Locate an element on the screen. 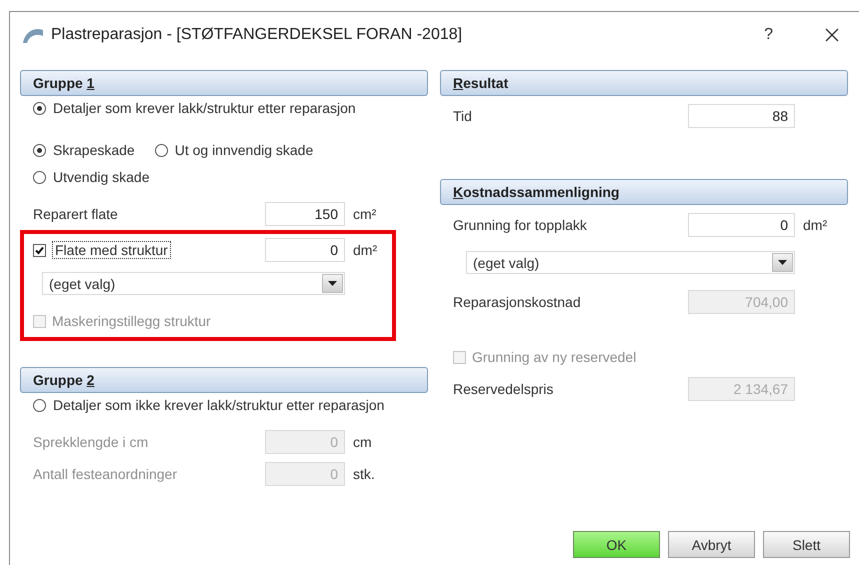 The height and width of the screenshot is (565, 859). field-label: Reparasjonskostnad is located at coordinates (517, 302).